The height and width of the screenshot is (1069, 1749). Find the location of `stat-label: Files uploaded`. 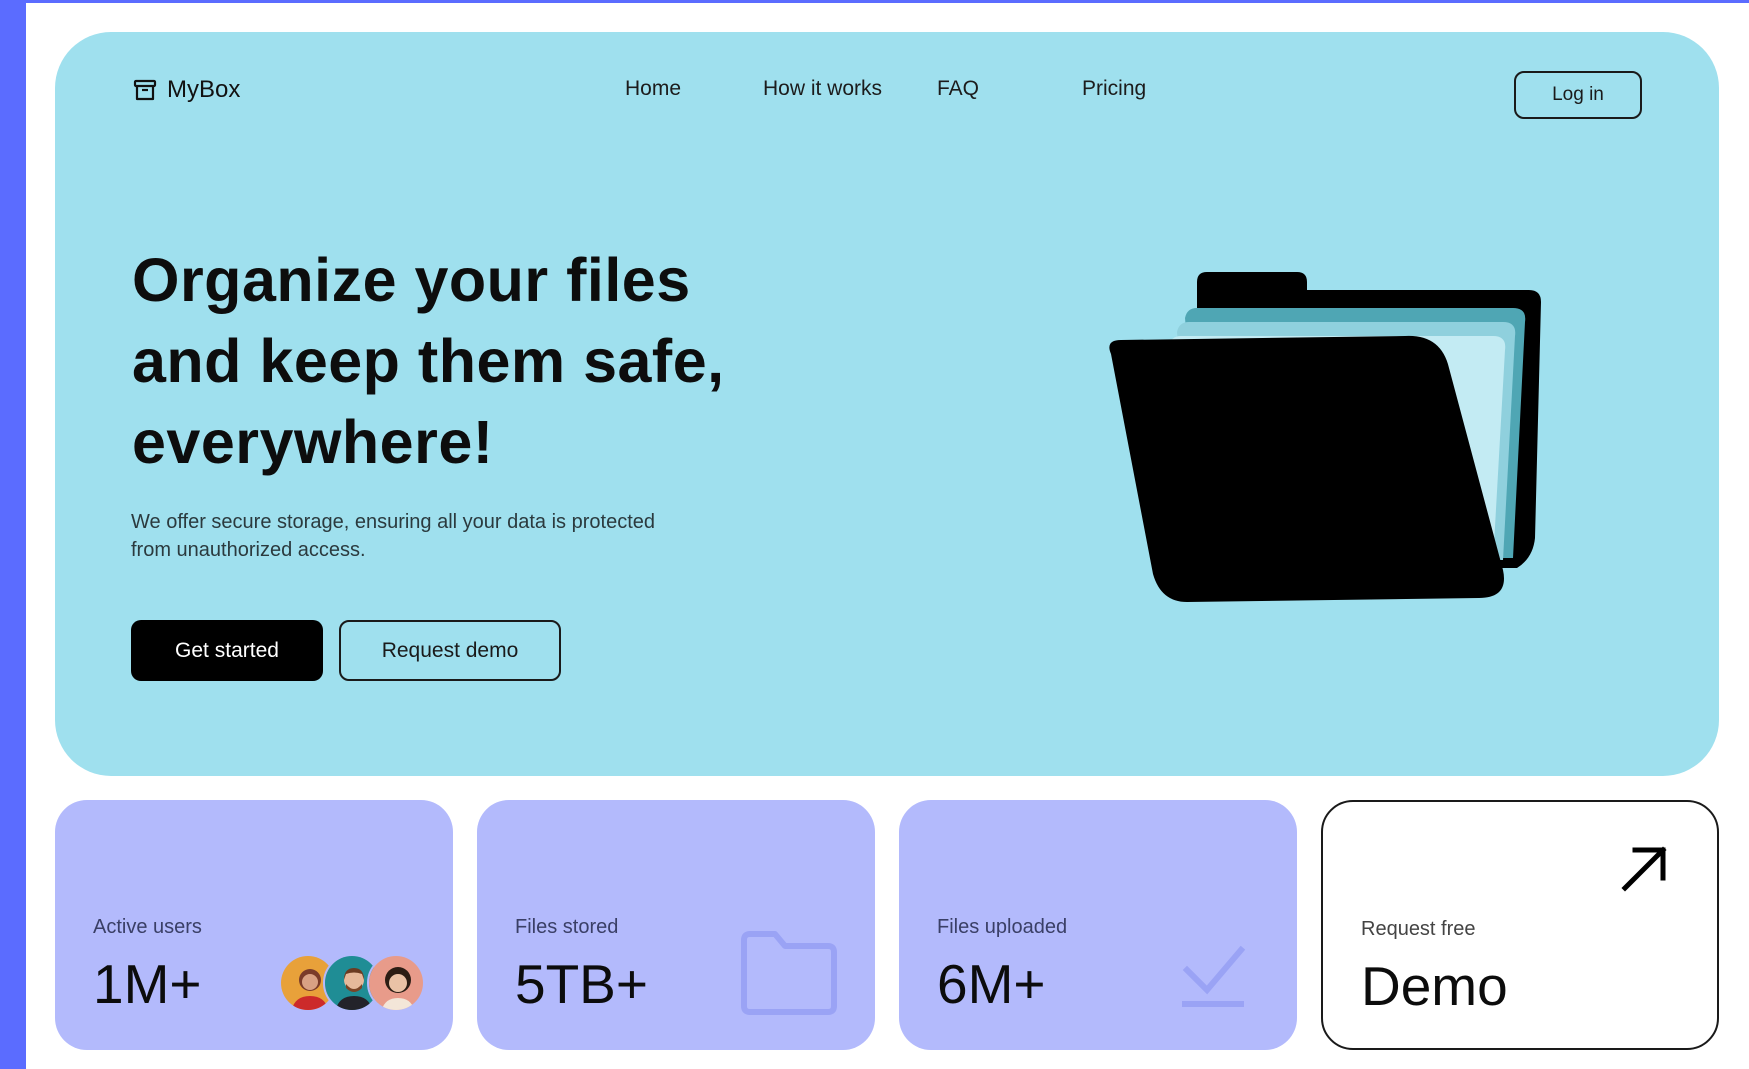

stat-label: Files uploaded is located at coordinates (1002, 927).